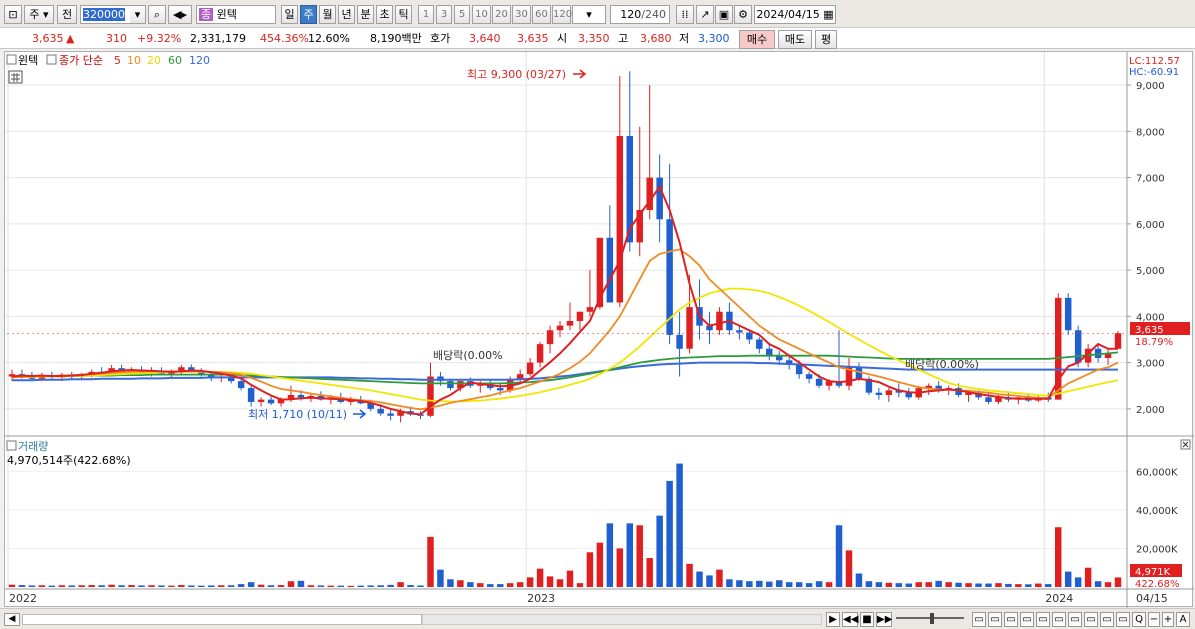 The height and width of the screenshot is (629, 1195). Describe the element at coordinates (640, 14) in the screenshot. I see `count-input: 120/240` at that location.